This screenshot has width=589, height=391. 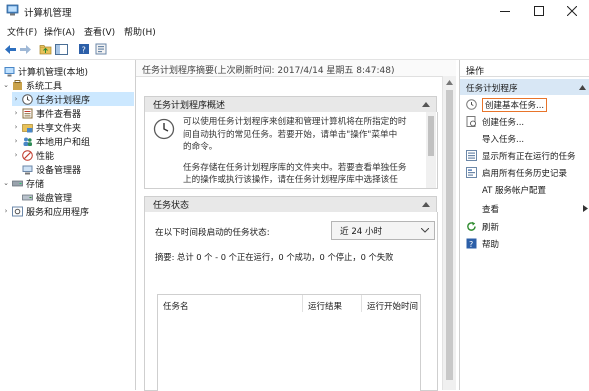 What do you see at coordinates (25, 49) in the screenshot?
I see `forward-icon` at bounding box center [25, 49].